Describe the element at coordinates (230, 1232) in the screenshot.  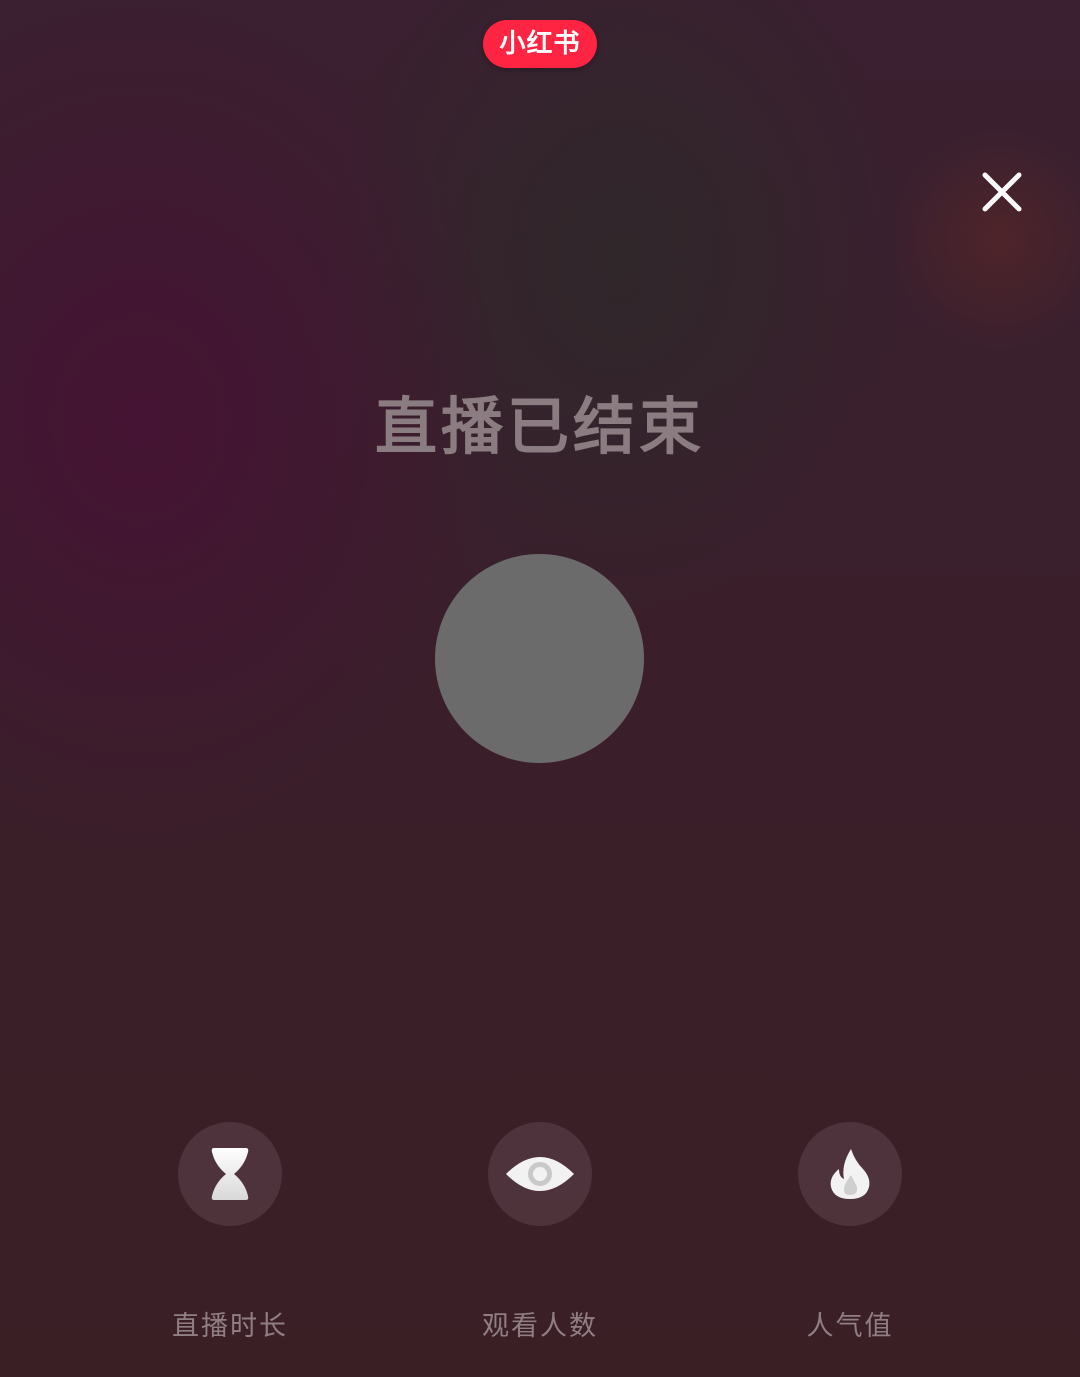
I see `stat-duration: 直播时长` at that location.